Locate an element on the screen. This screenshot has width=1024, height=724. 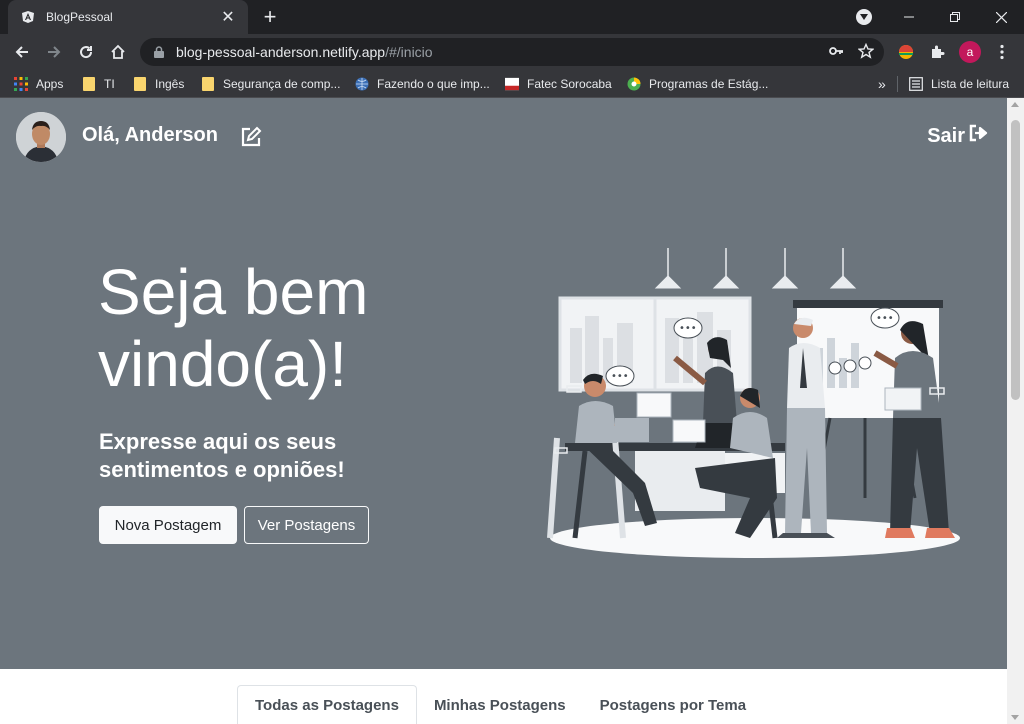
bookmark-apps: Apps is located at coordinates (38, 84).